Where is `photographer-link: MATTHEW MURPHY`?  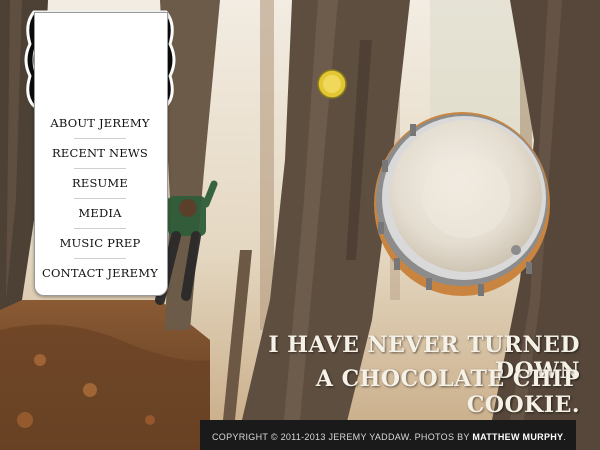
photographer-link: MATTHEW MURPHY is located at coordinates (517, 437).